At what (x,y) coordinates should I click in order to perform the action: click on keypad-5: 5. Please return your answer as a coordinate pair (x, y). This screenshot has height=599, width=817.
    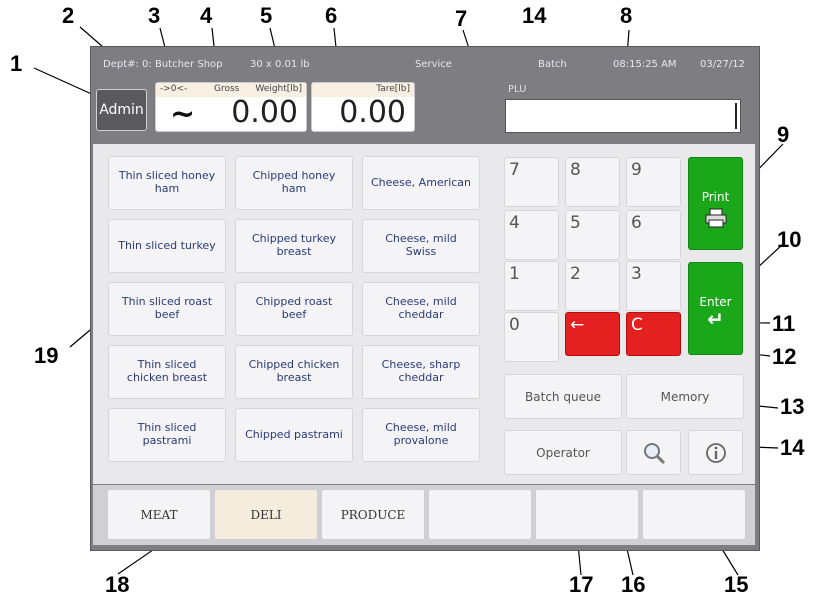
    Looking at the image, I should click on (592, 235).